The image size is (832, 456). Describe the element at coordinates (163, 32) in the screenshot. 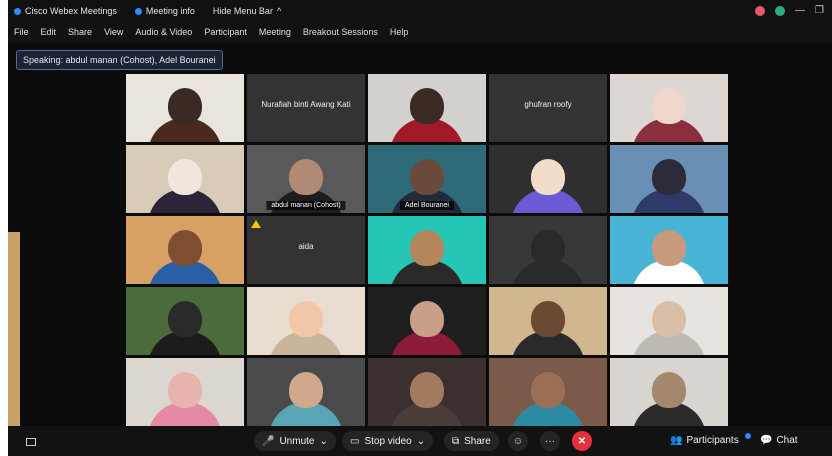

I see `menu-item: Audio & Video` at that location.